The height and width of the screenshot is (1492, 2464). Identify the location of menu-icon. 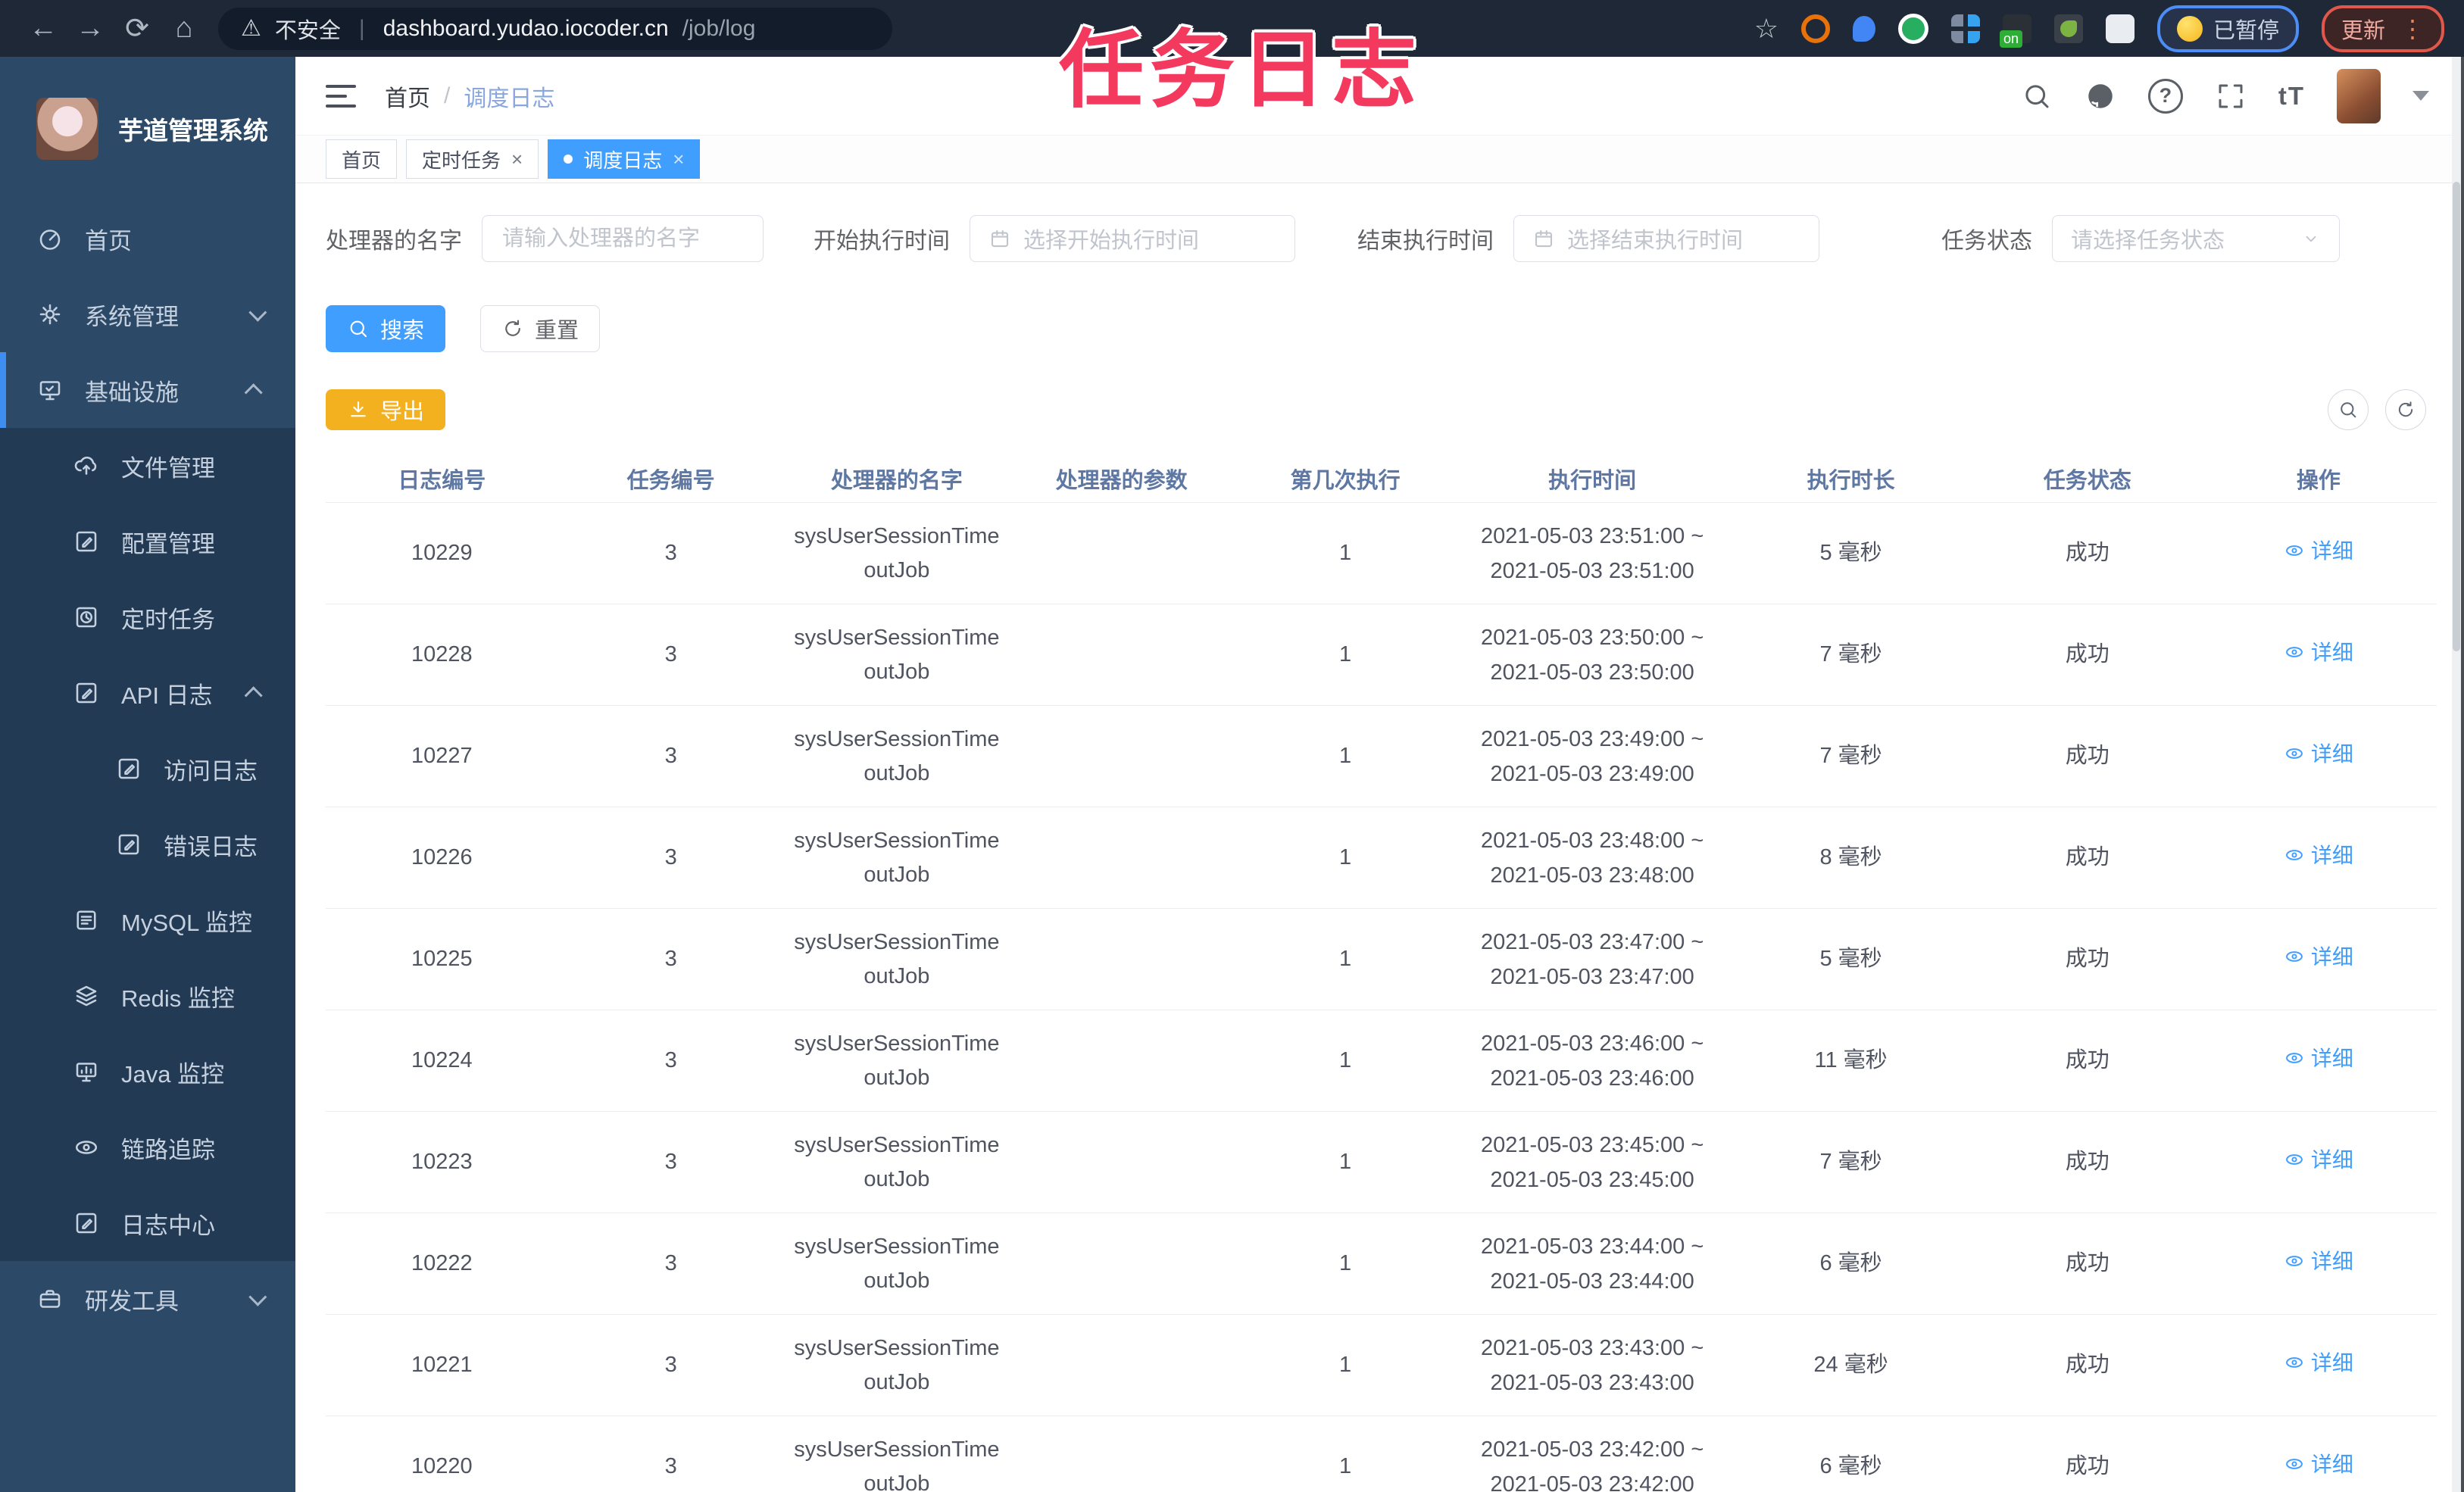
(341, 96).